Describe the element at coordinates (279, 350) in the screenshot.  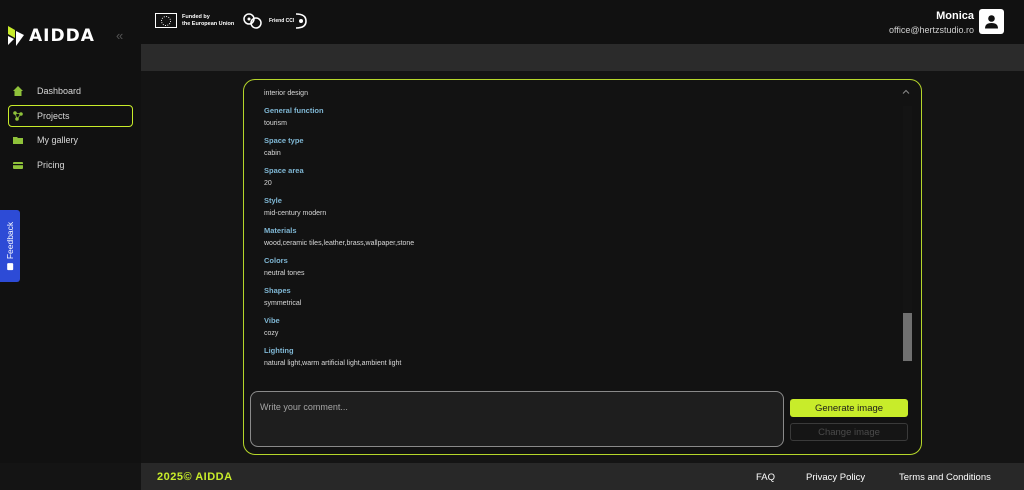
I see `field-label-lighting: Lighting` at that location.